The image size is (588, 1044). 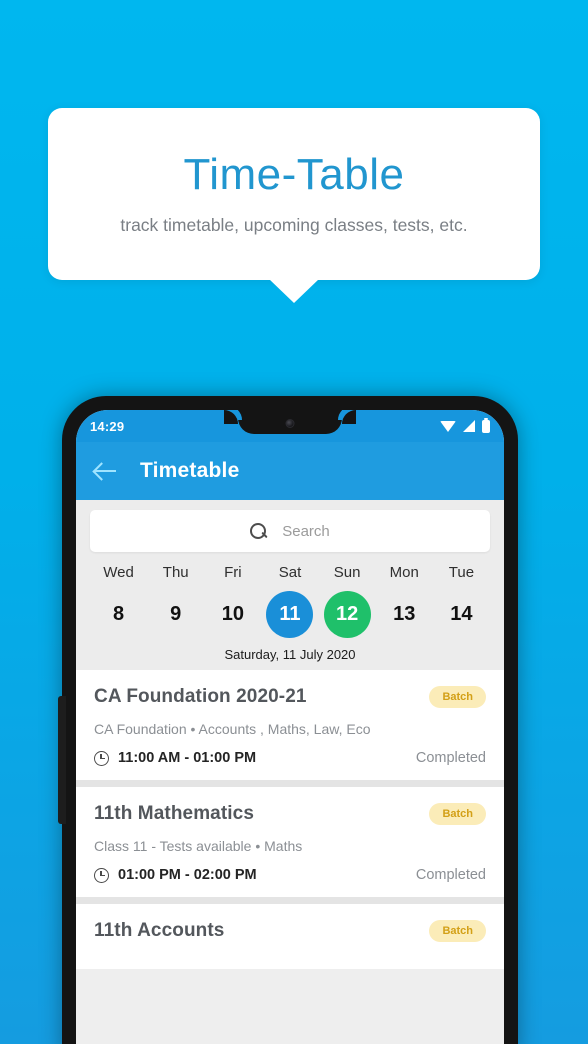 I want to click on calendar-date-cell: 14, so click(x=461, y=614).